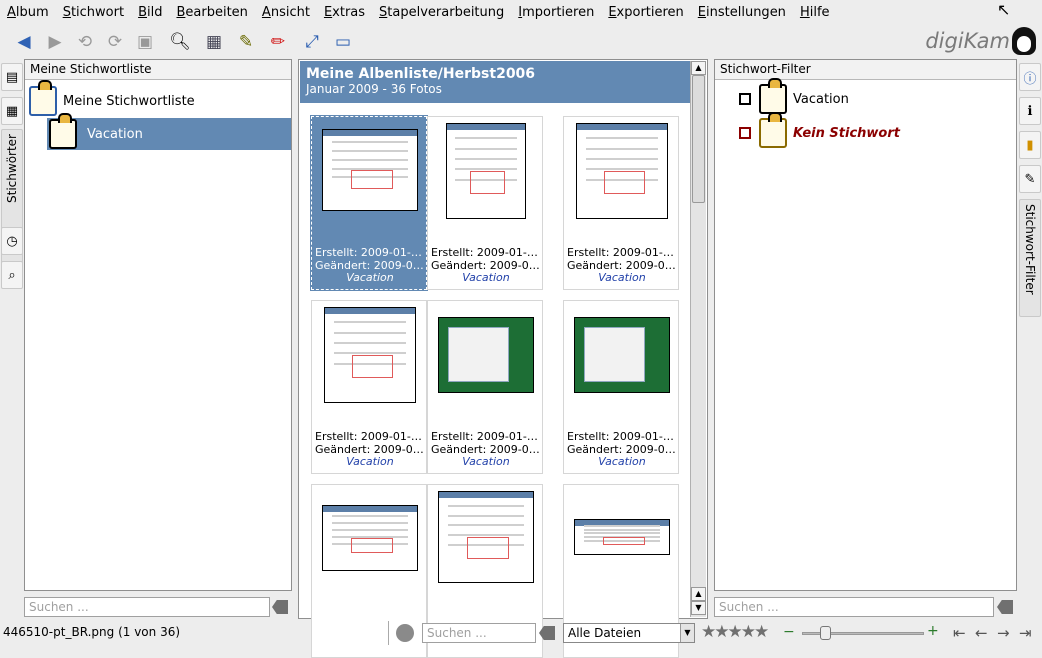  Describe the element at coordinates (278, 42) in the screenshot. I see `red-pencil-icon: ✏` at that location.